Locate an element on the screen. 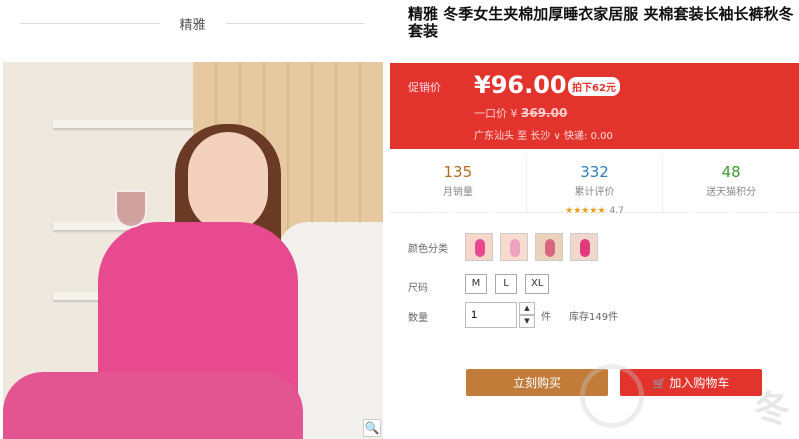 The image size is (799, 439). stat-monthly-sales: 135 月销量 is located at coordinates (458, 183).